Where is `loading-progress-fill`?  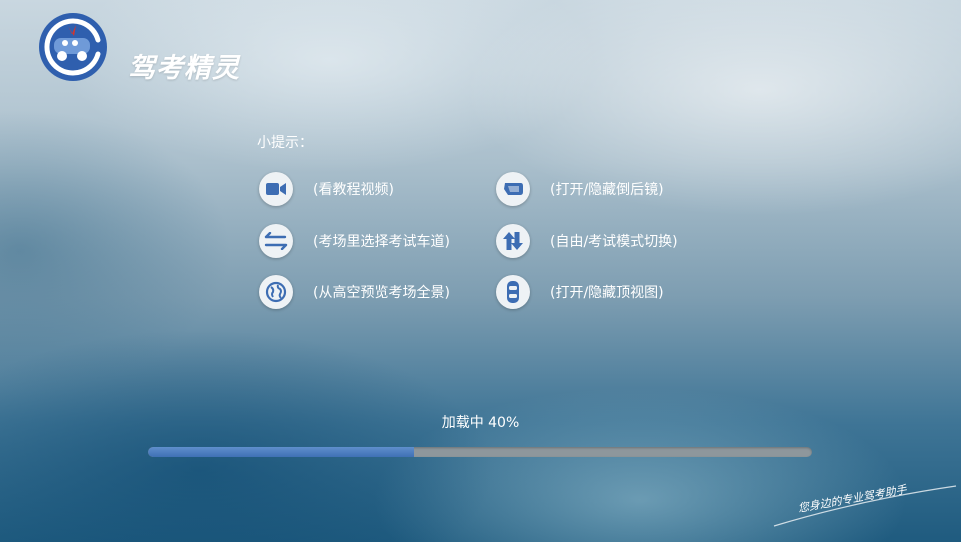 loading-progress-fill is located at coordinates (281, 452).